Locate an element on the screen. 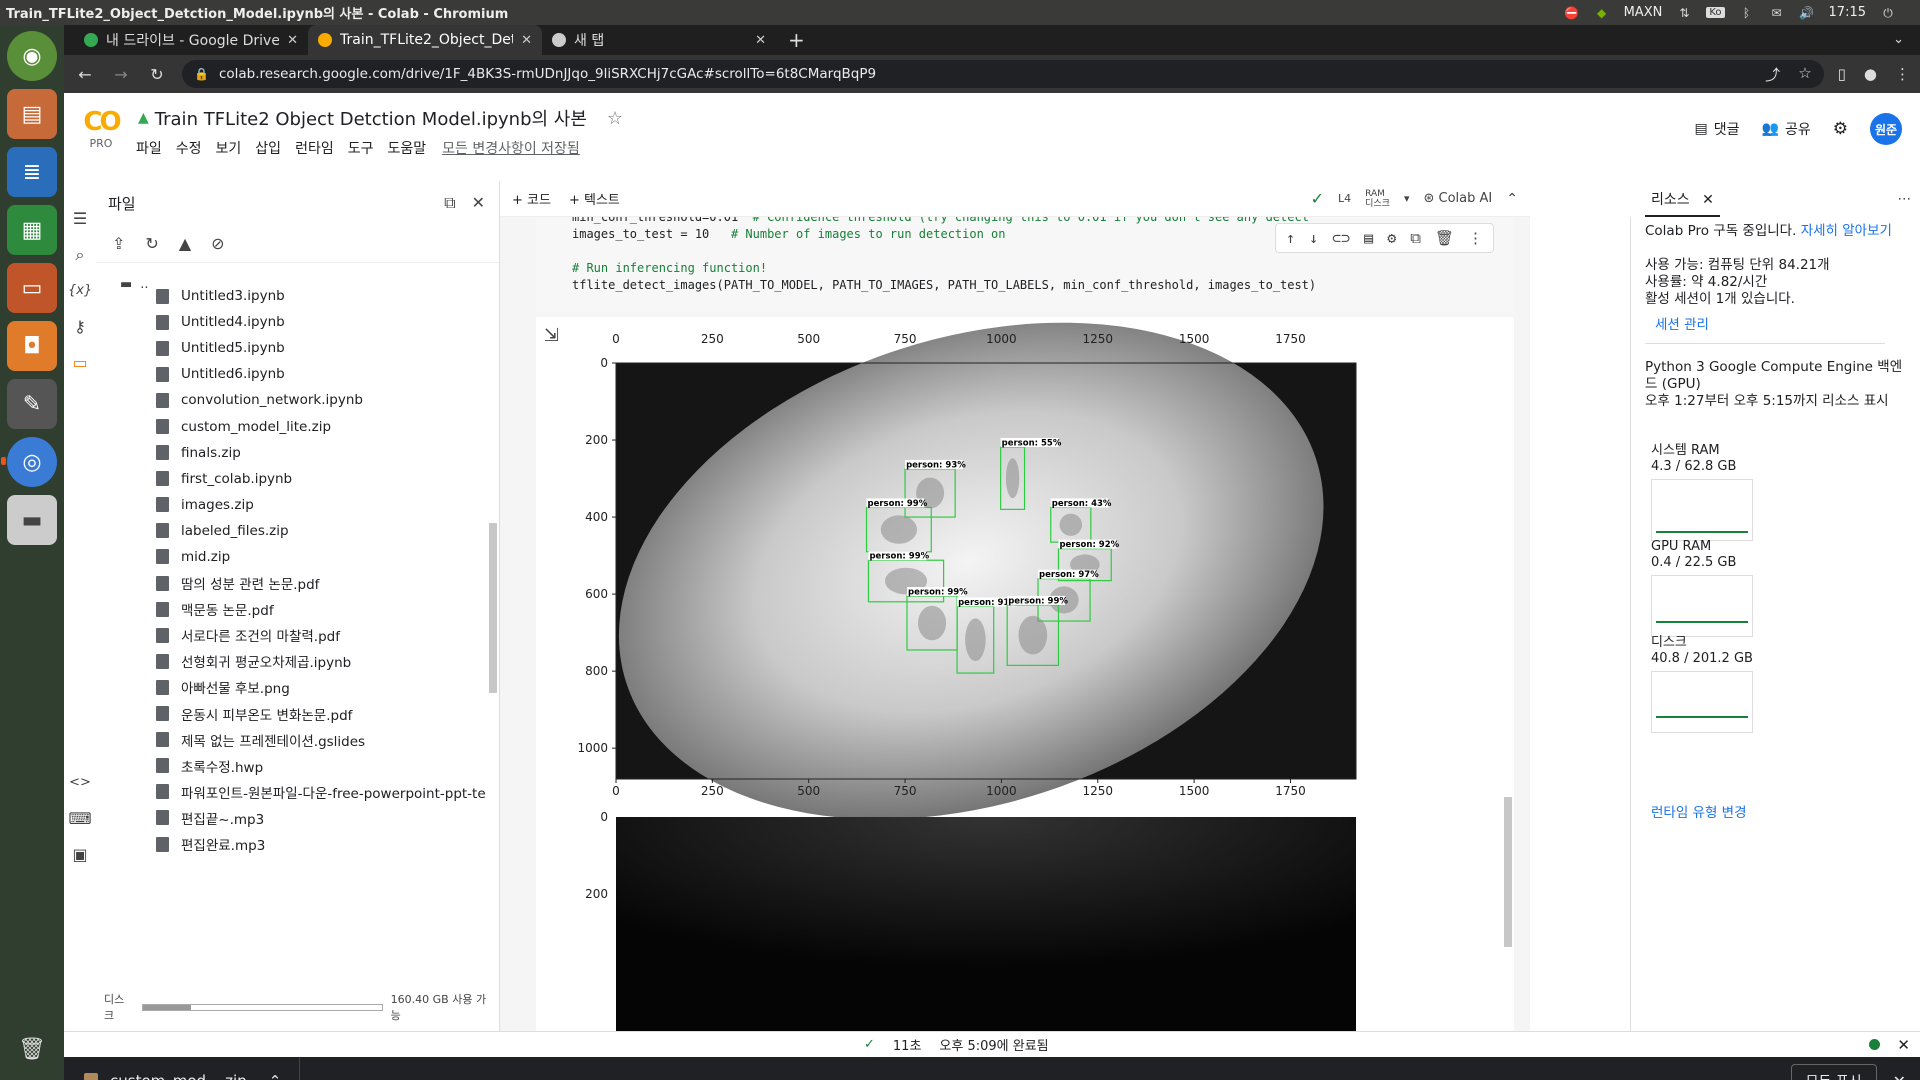 The height and width of the screenshot is (1080, 1920). software-center-icon: ◘ is located at coordinates (32, 346).